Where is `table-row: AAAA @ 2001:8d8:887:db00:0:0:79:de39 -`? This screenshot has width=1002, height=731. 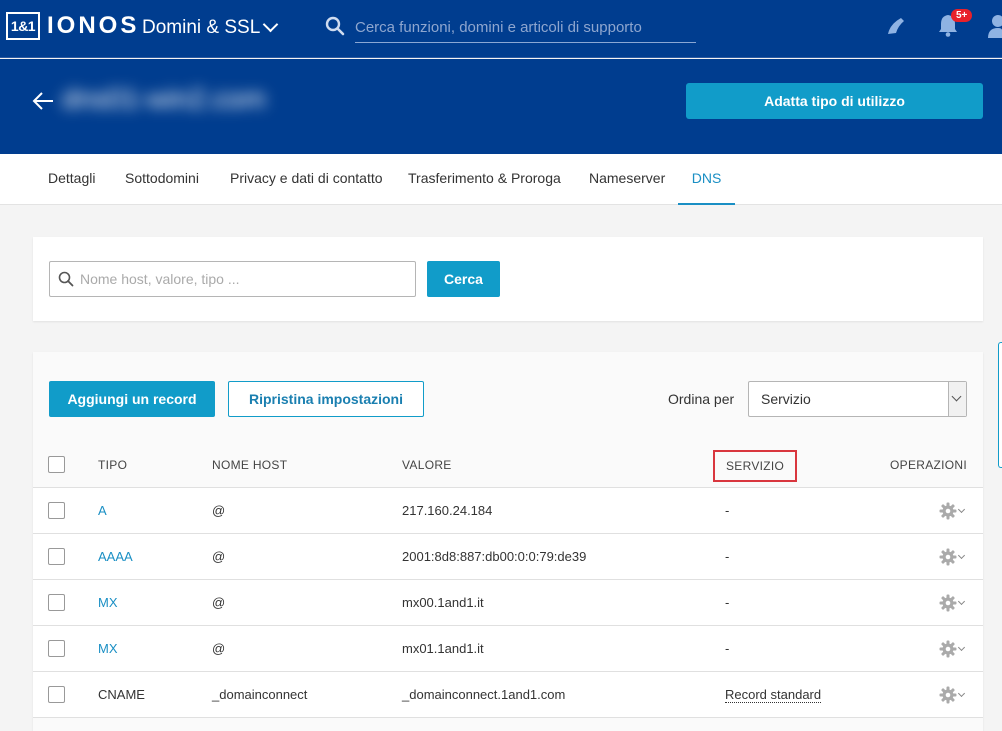
table-row: AAAA @ 2001:8d8:887:db00:0:0:79:de39 - is located at coordinates (508, 557).